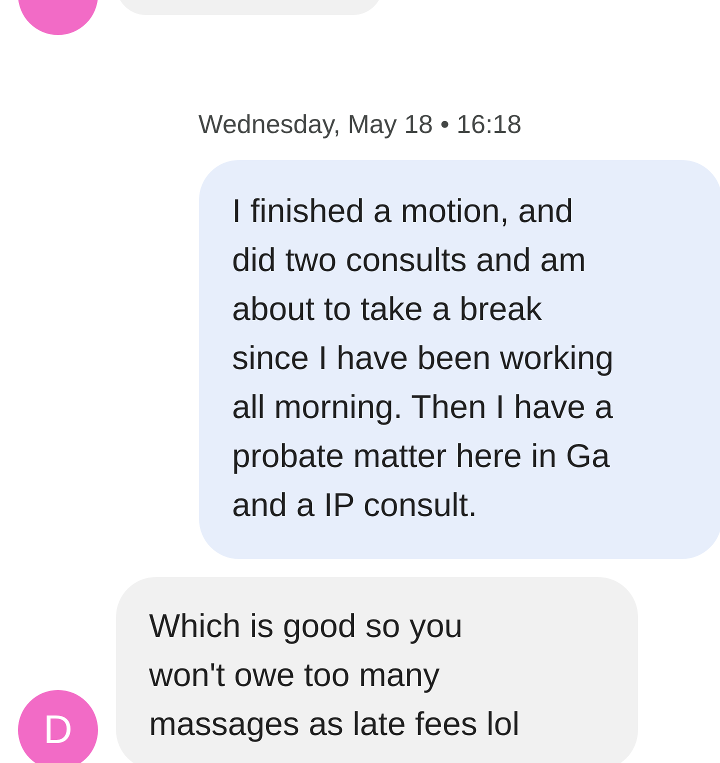 The width and height of the screenshot is (720, 763). I want to click on date-separator: Wednesday, May 18 • 16:18, so click(360, 124).